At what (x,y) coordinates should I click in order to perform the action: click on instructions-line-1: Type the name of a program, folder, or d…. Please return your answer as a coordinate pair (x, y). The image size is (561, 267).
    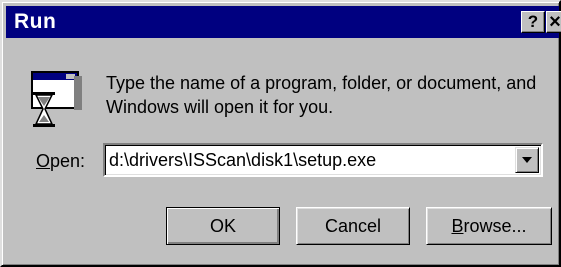
    Looking at the image, I should click on (321, 83).